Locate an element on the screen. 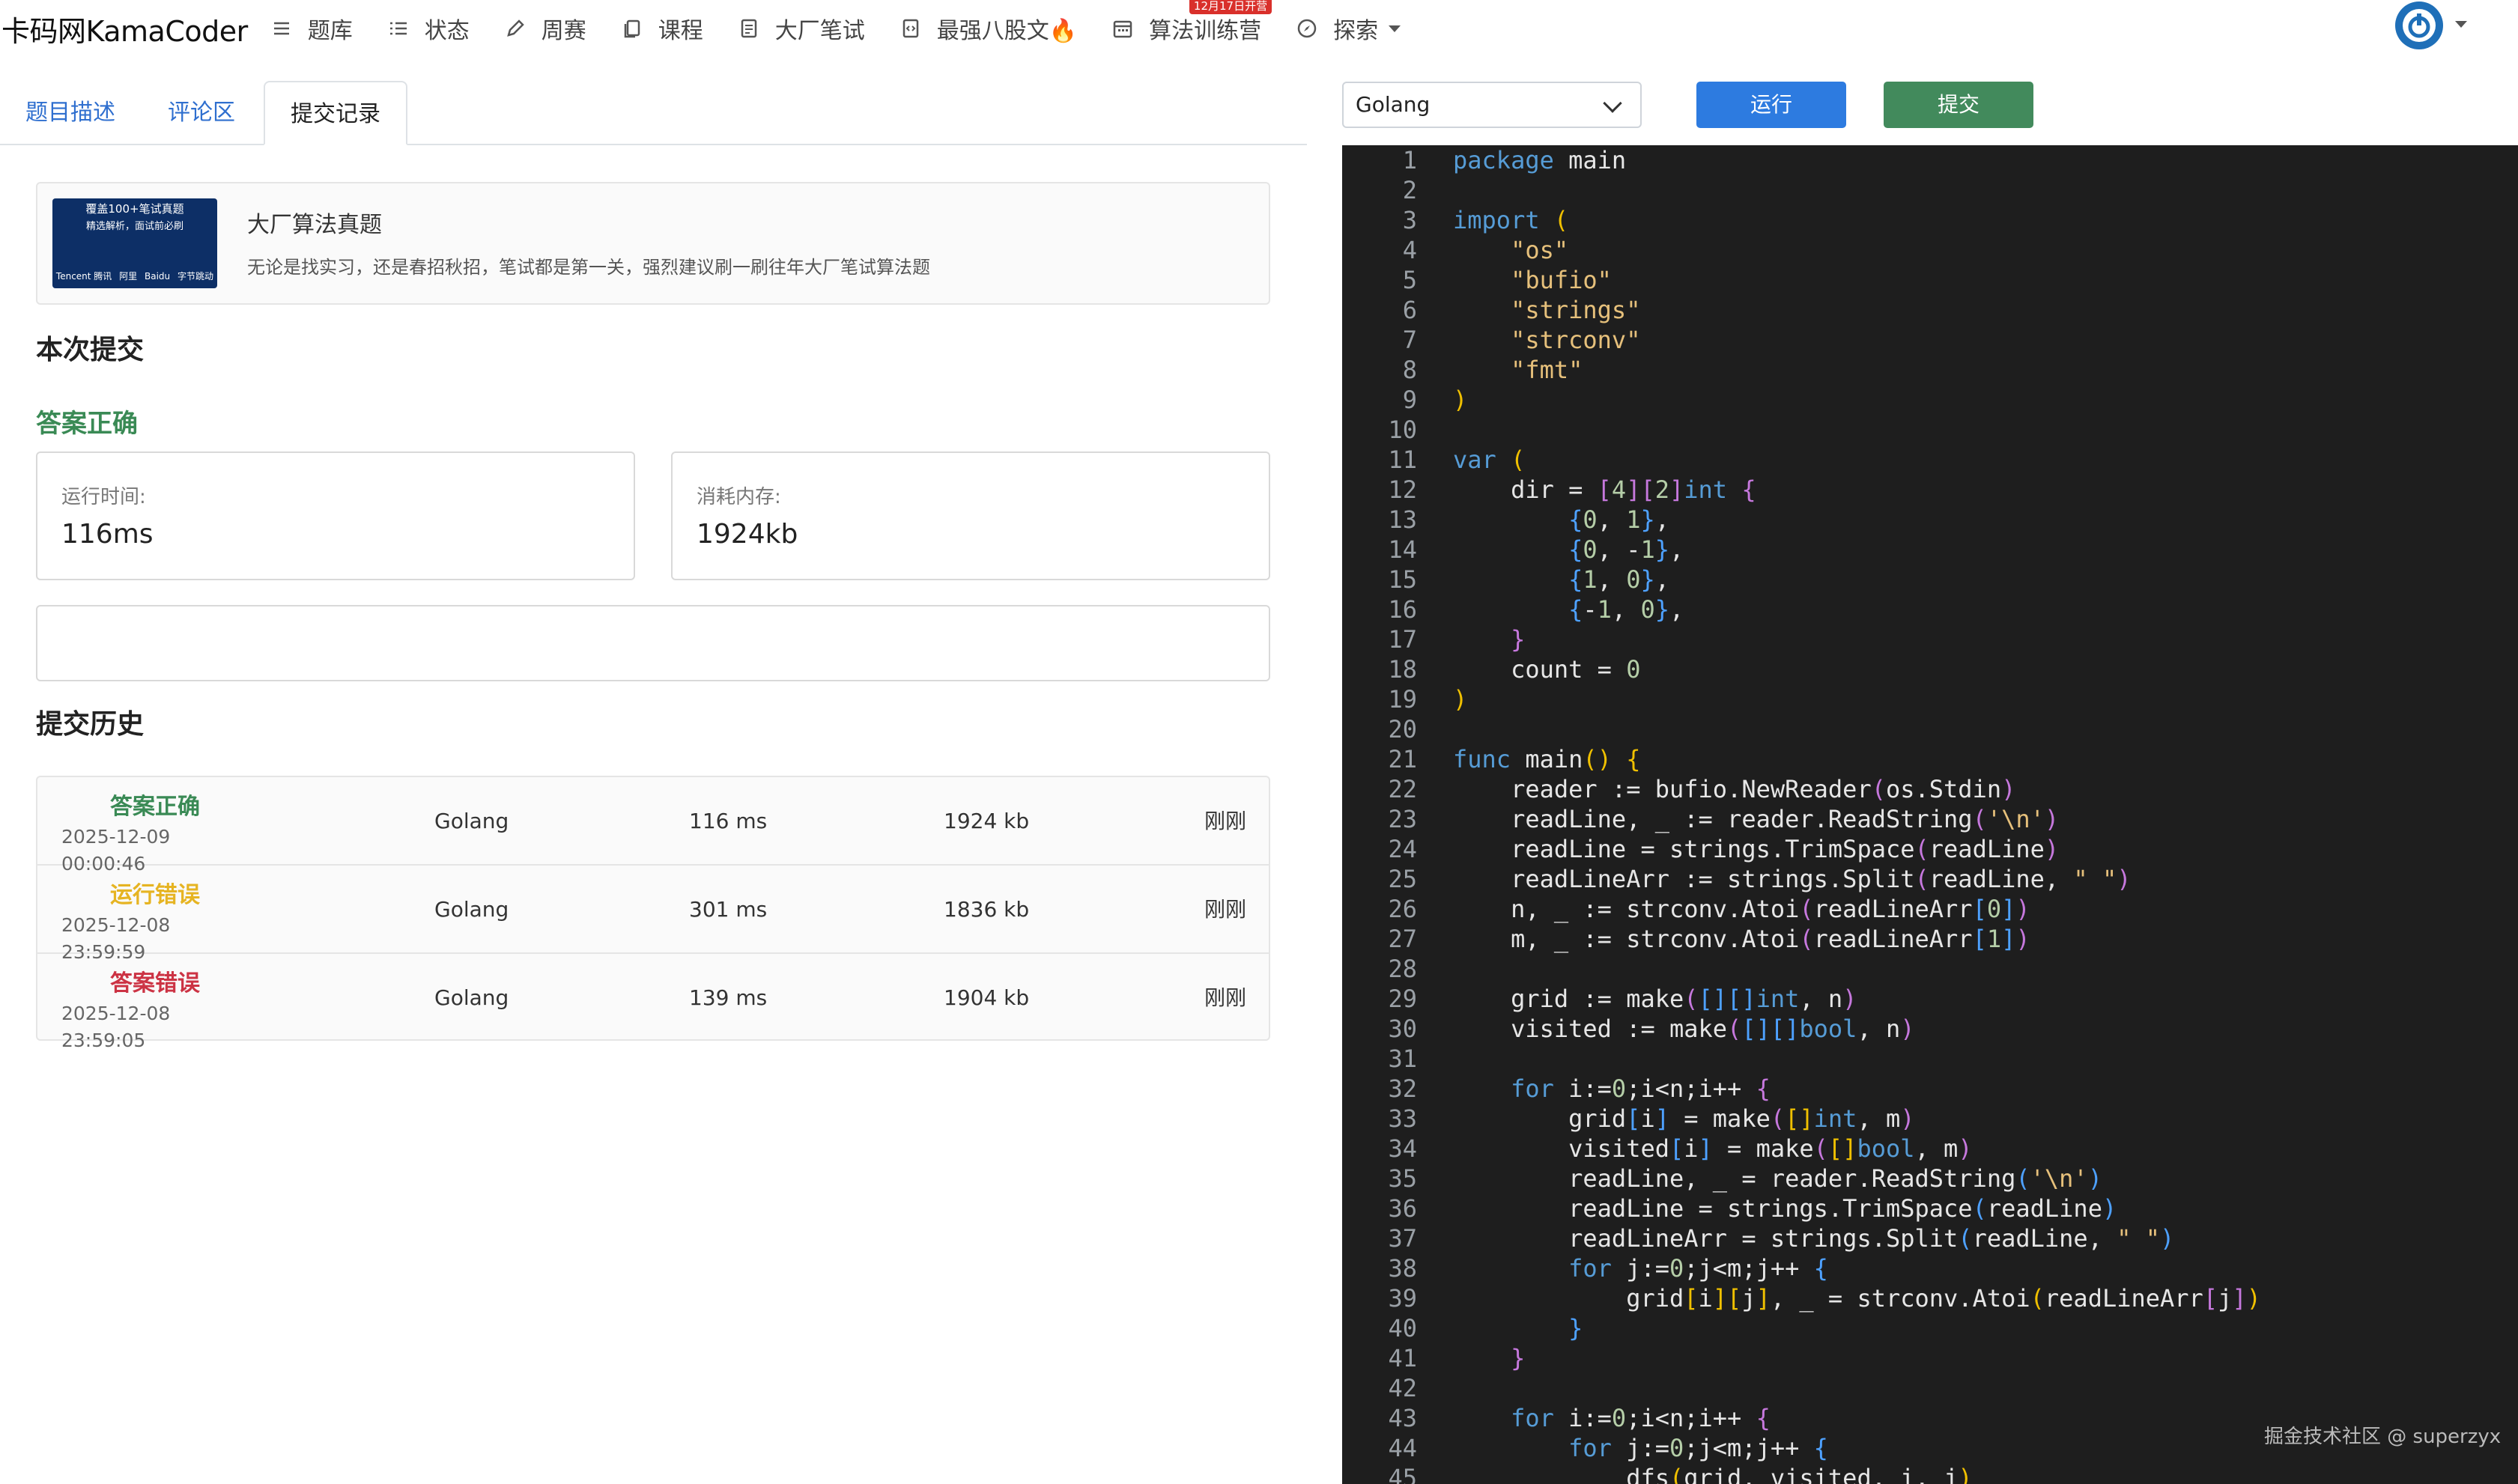 The width and height of the screenshot is (2518, 1484). line-number: 44 is located at coordinates (1402, 1448).